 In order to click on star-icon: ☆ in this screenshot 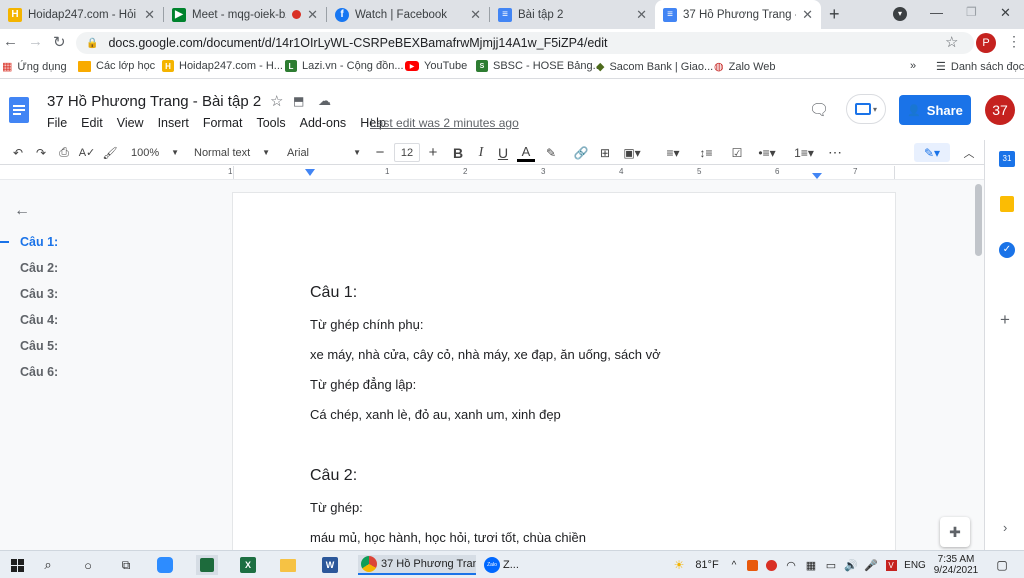, I will do `click(276, 101)`.